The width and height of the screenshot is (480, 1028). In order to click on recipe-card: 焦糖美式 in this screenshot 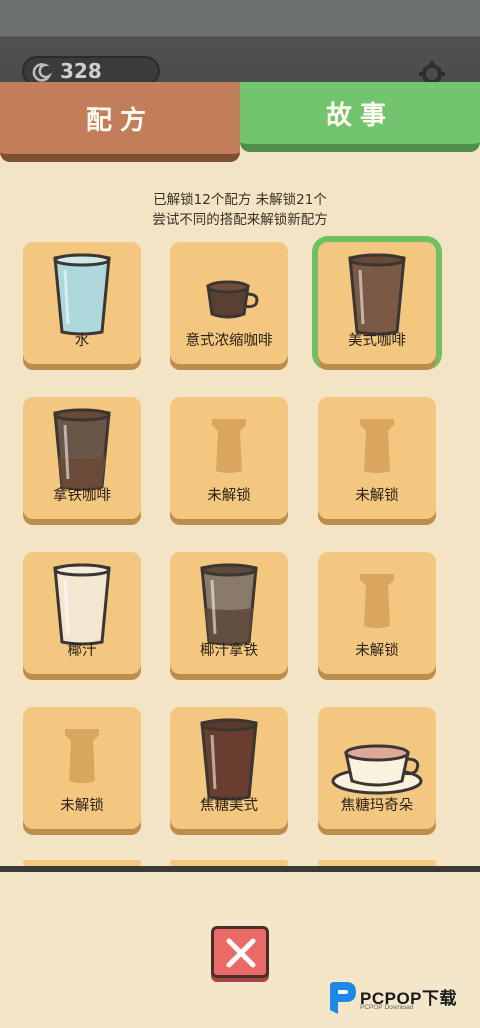, I will do `click(229, 768)`.